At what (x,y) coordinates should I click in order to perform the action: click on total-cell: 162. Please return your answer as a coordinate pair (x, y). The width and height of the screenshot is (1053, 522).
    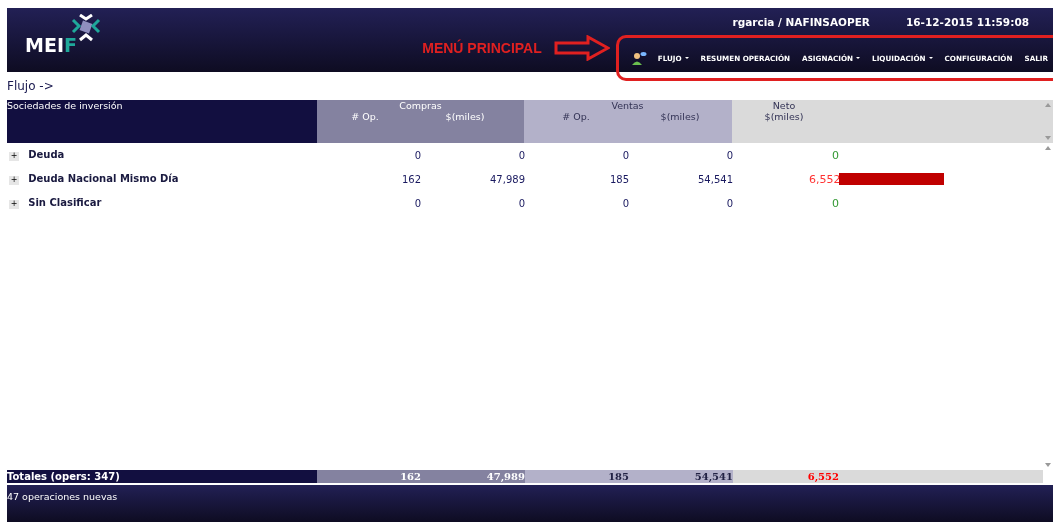
    Looking at the image, I should click on (369, 476).